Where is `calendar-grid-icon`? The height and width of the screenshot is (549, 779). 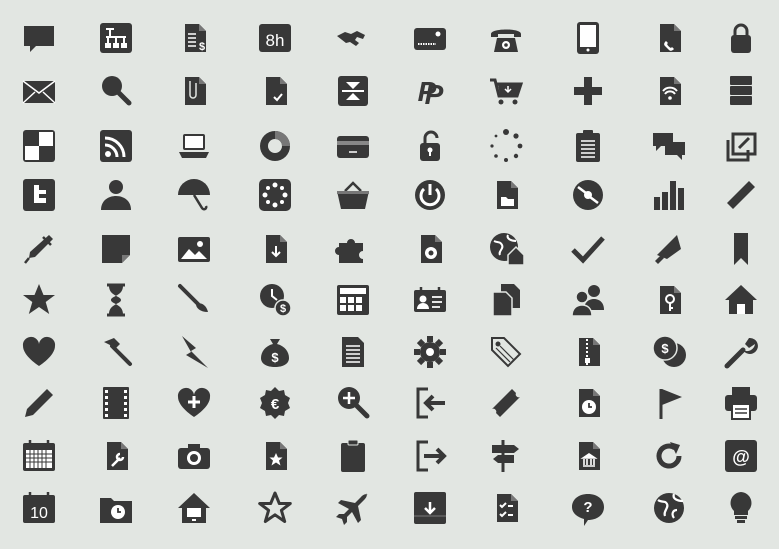
calendar-grid-icon is located at coordinates (39, 456).